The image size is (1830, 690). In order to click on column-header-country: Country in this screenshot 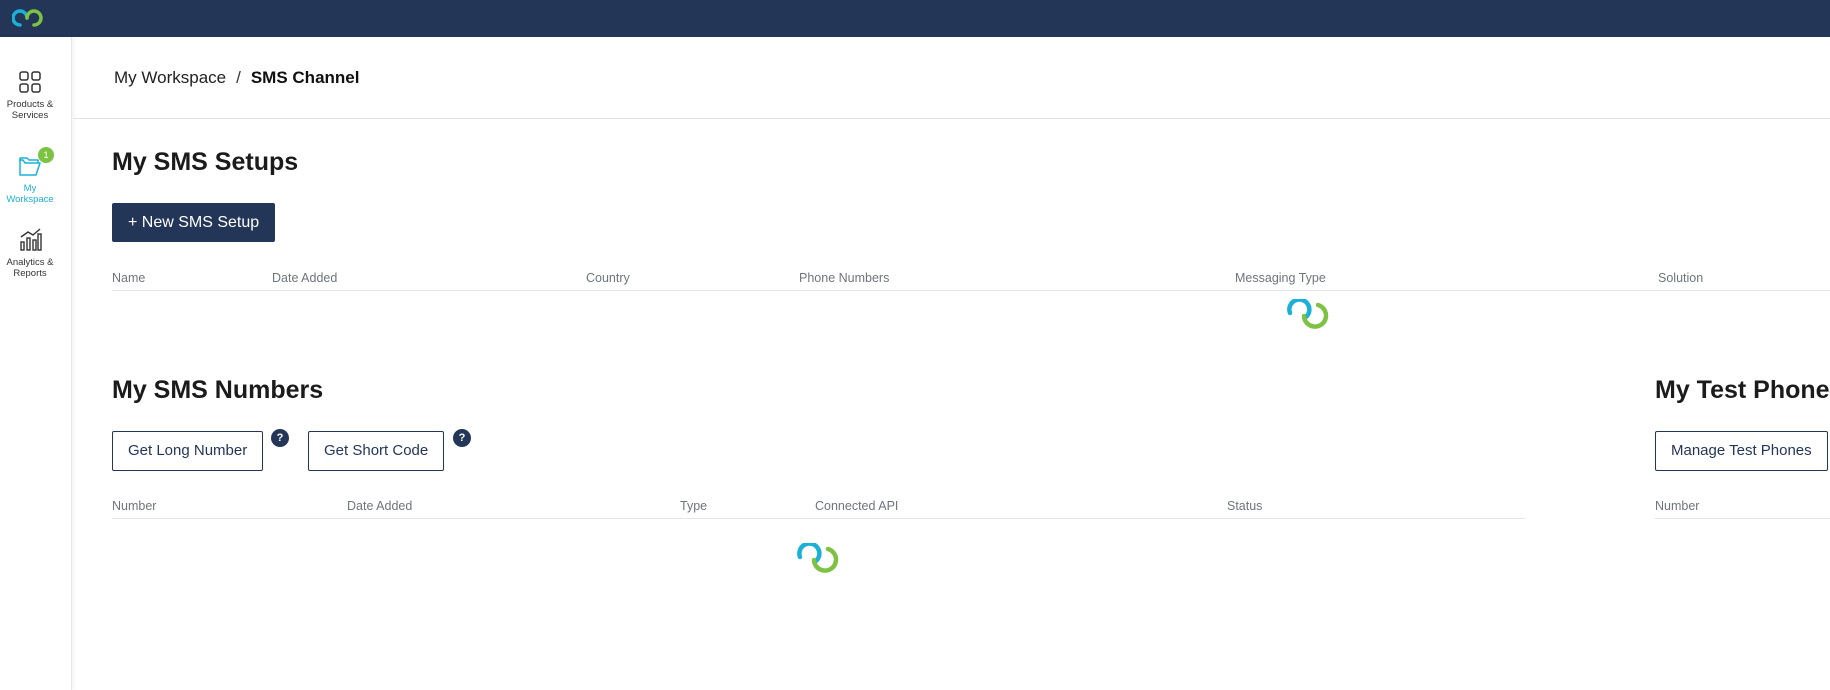, I will do `click(608, 278)`.